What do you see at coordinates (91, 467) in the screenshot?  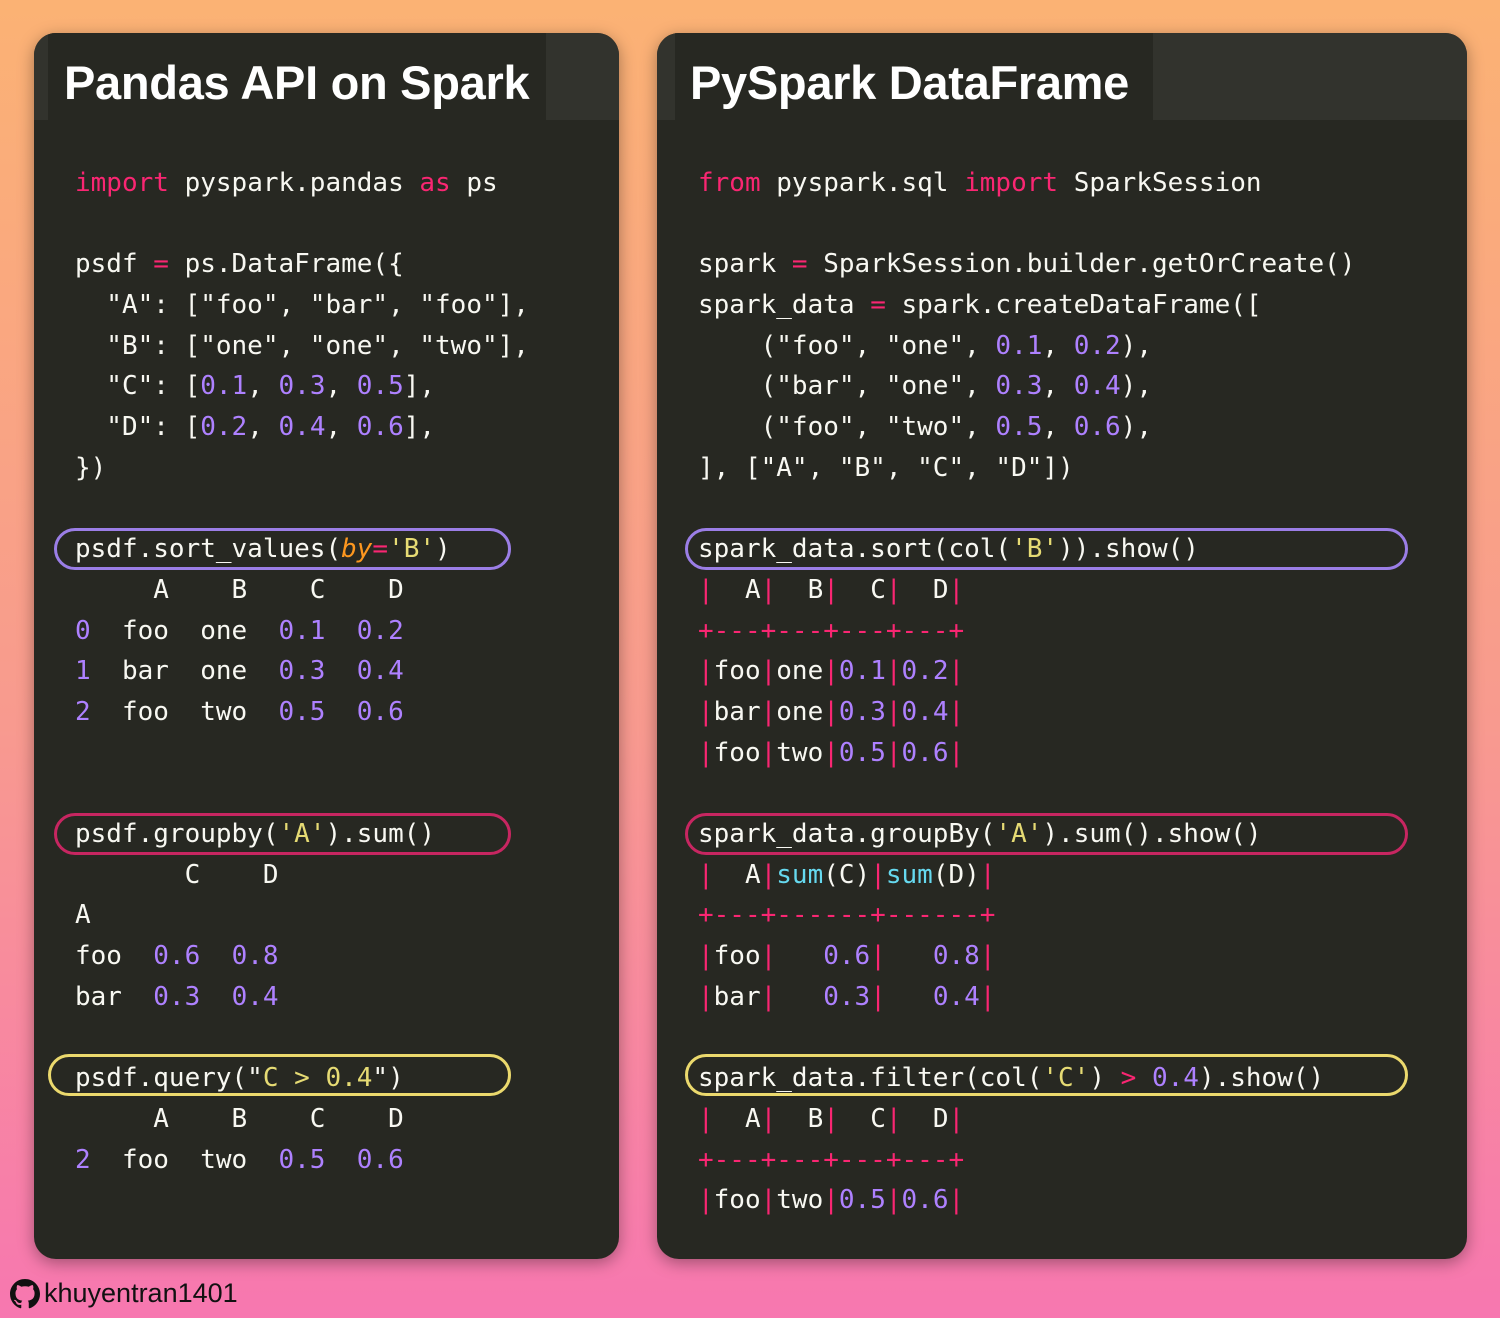 I see `code-token: })` at bounding box center [91, 467].